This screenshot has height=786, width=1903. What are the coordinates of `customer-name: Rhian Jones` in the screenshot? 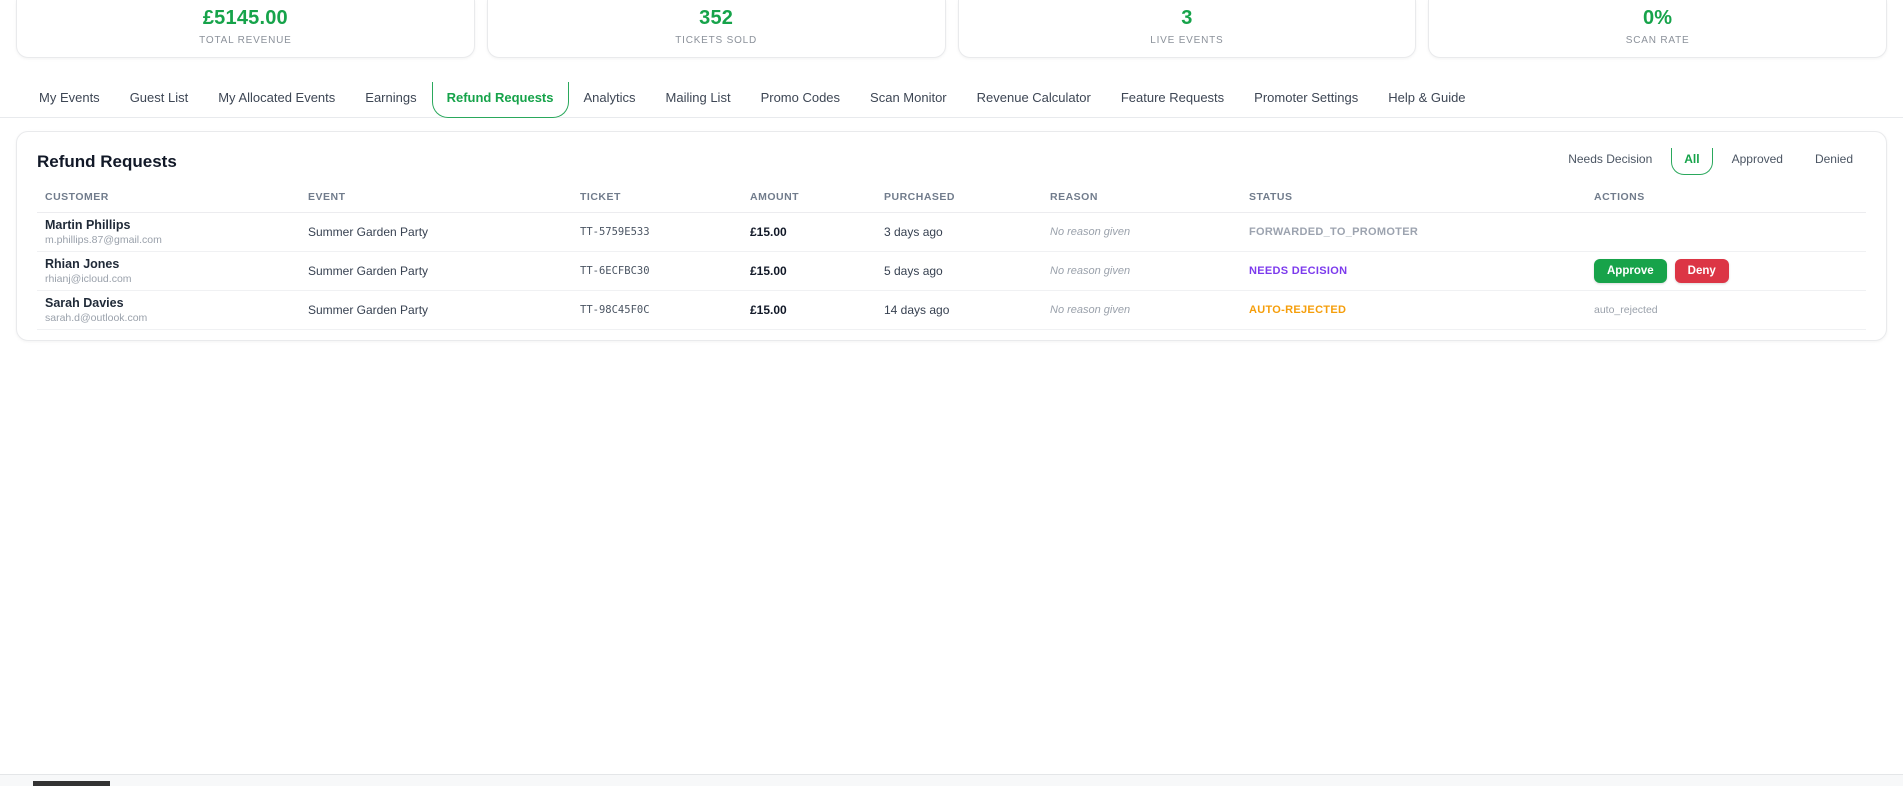 It's located at (82, 264).